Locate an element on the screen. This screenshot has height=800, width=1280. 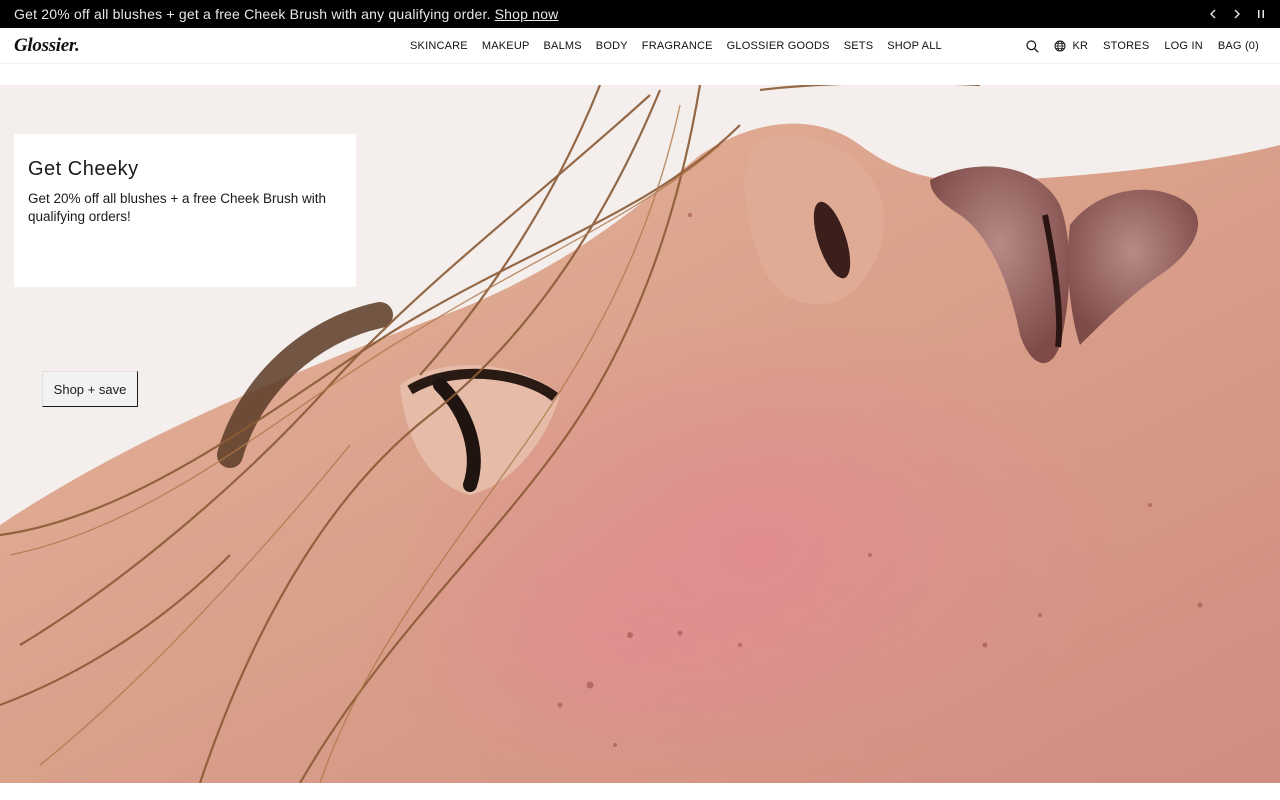
bag-link: BAG (0) is located at coordinates (1238, 46).